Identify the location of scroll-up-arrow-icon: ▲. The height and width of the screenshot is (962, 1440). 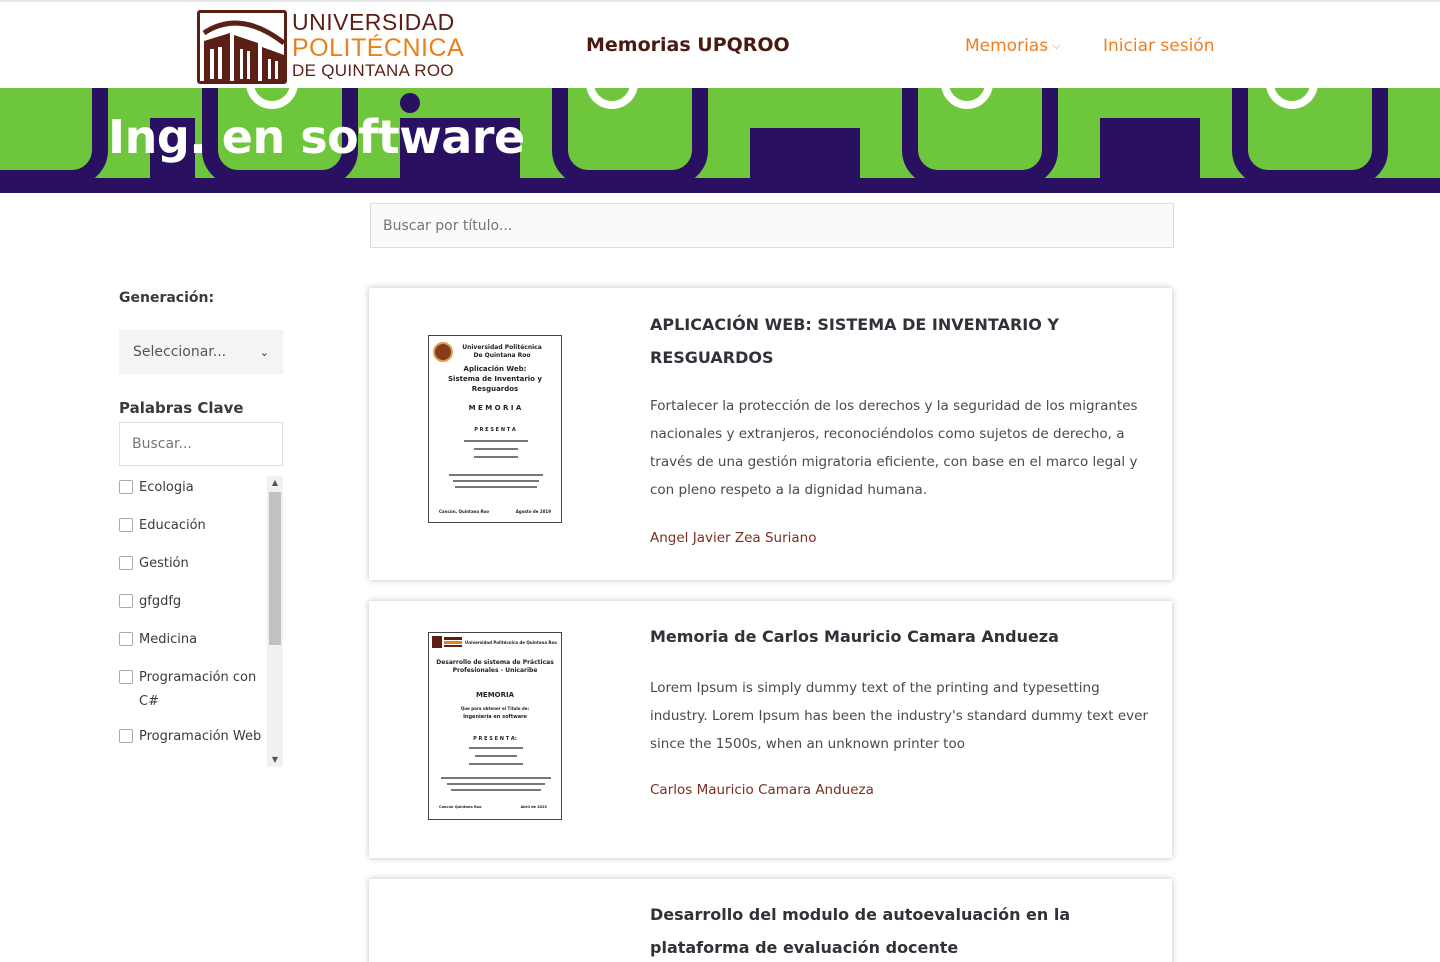
(275, 483).